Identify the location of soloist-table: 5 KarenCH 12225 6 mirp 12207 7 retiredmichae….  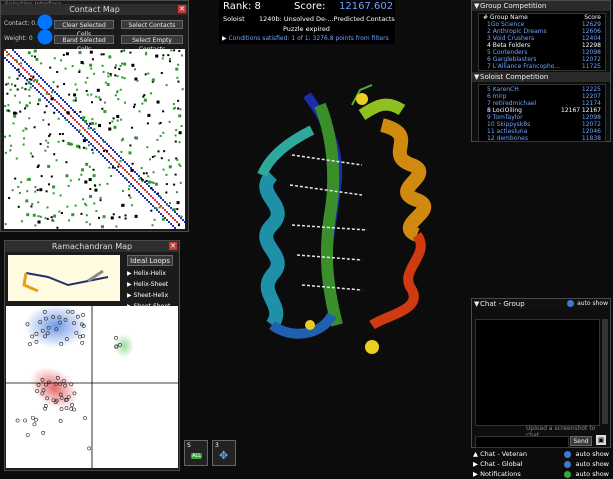
(542, 113).